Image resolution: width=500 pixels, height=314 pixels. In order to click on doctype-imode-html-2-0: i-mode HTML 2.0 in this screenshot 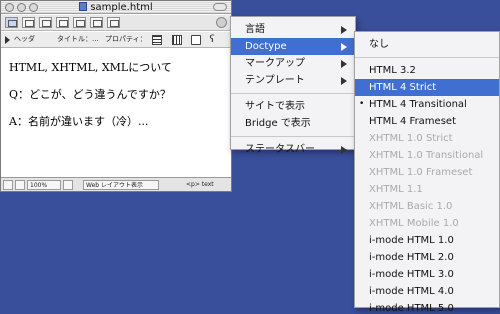, I will do `click(427, 257)`.